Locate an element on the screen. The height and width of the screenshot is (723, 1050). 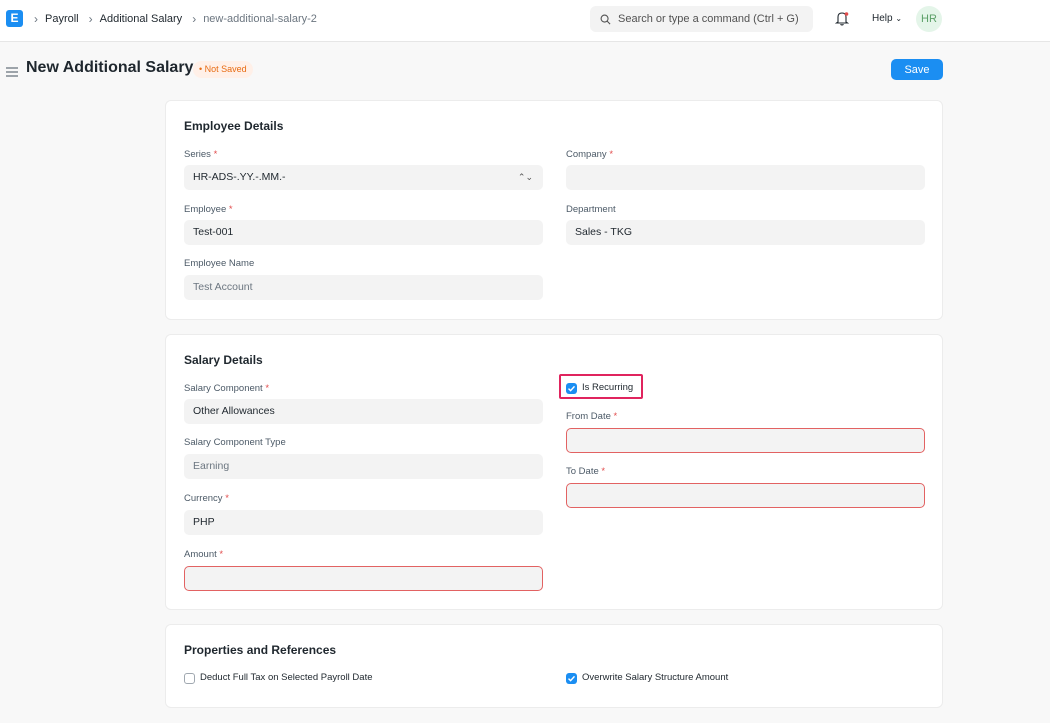
department-label: Department is located at coordinates (591, 209).